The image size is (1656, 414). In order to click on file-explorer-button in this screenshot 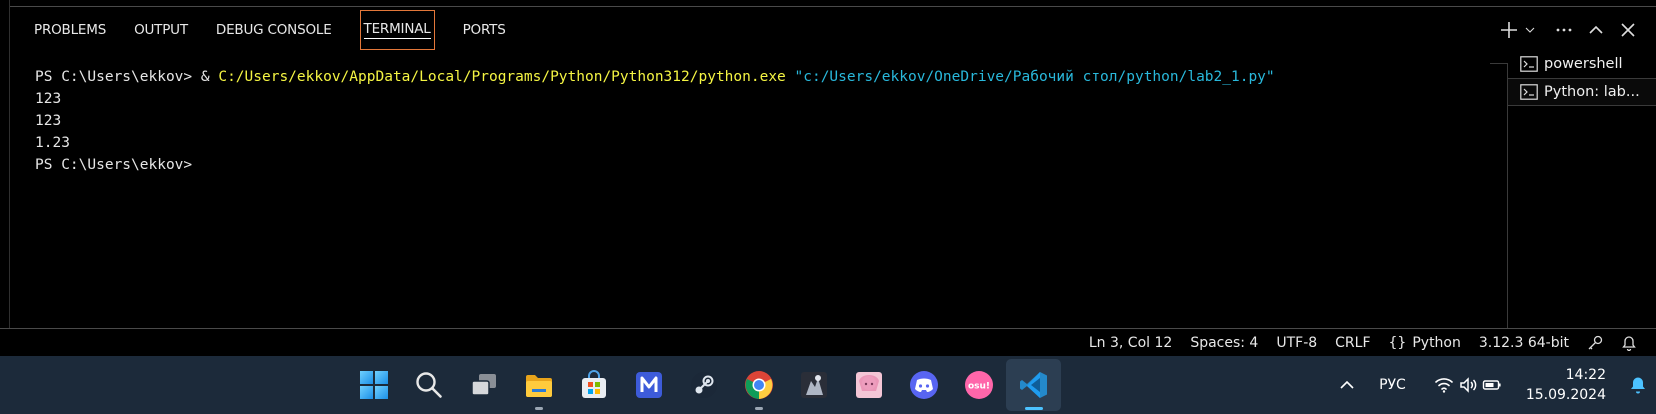, I will do `click(538, 385)`.